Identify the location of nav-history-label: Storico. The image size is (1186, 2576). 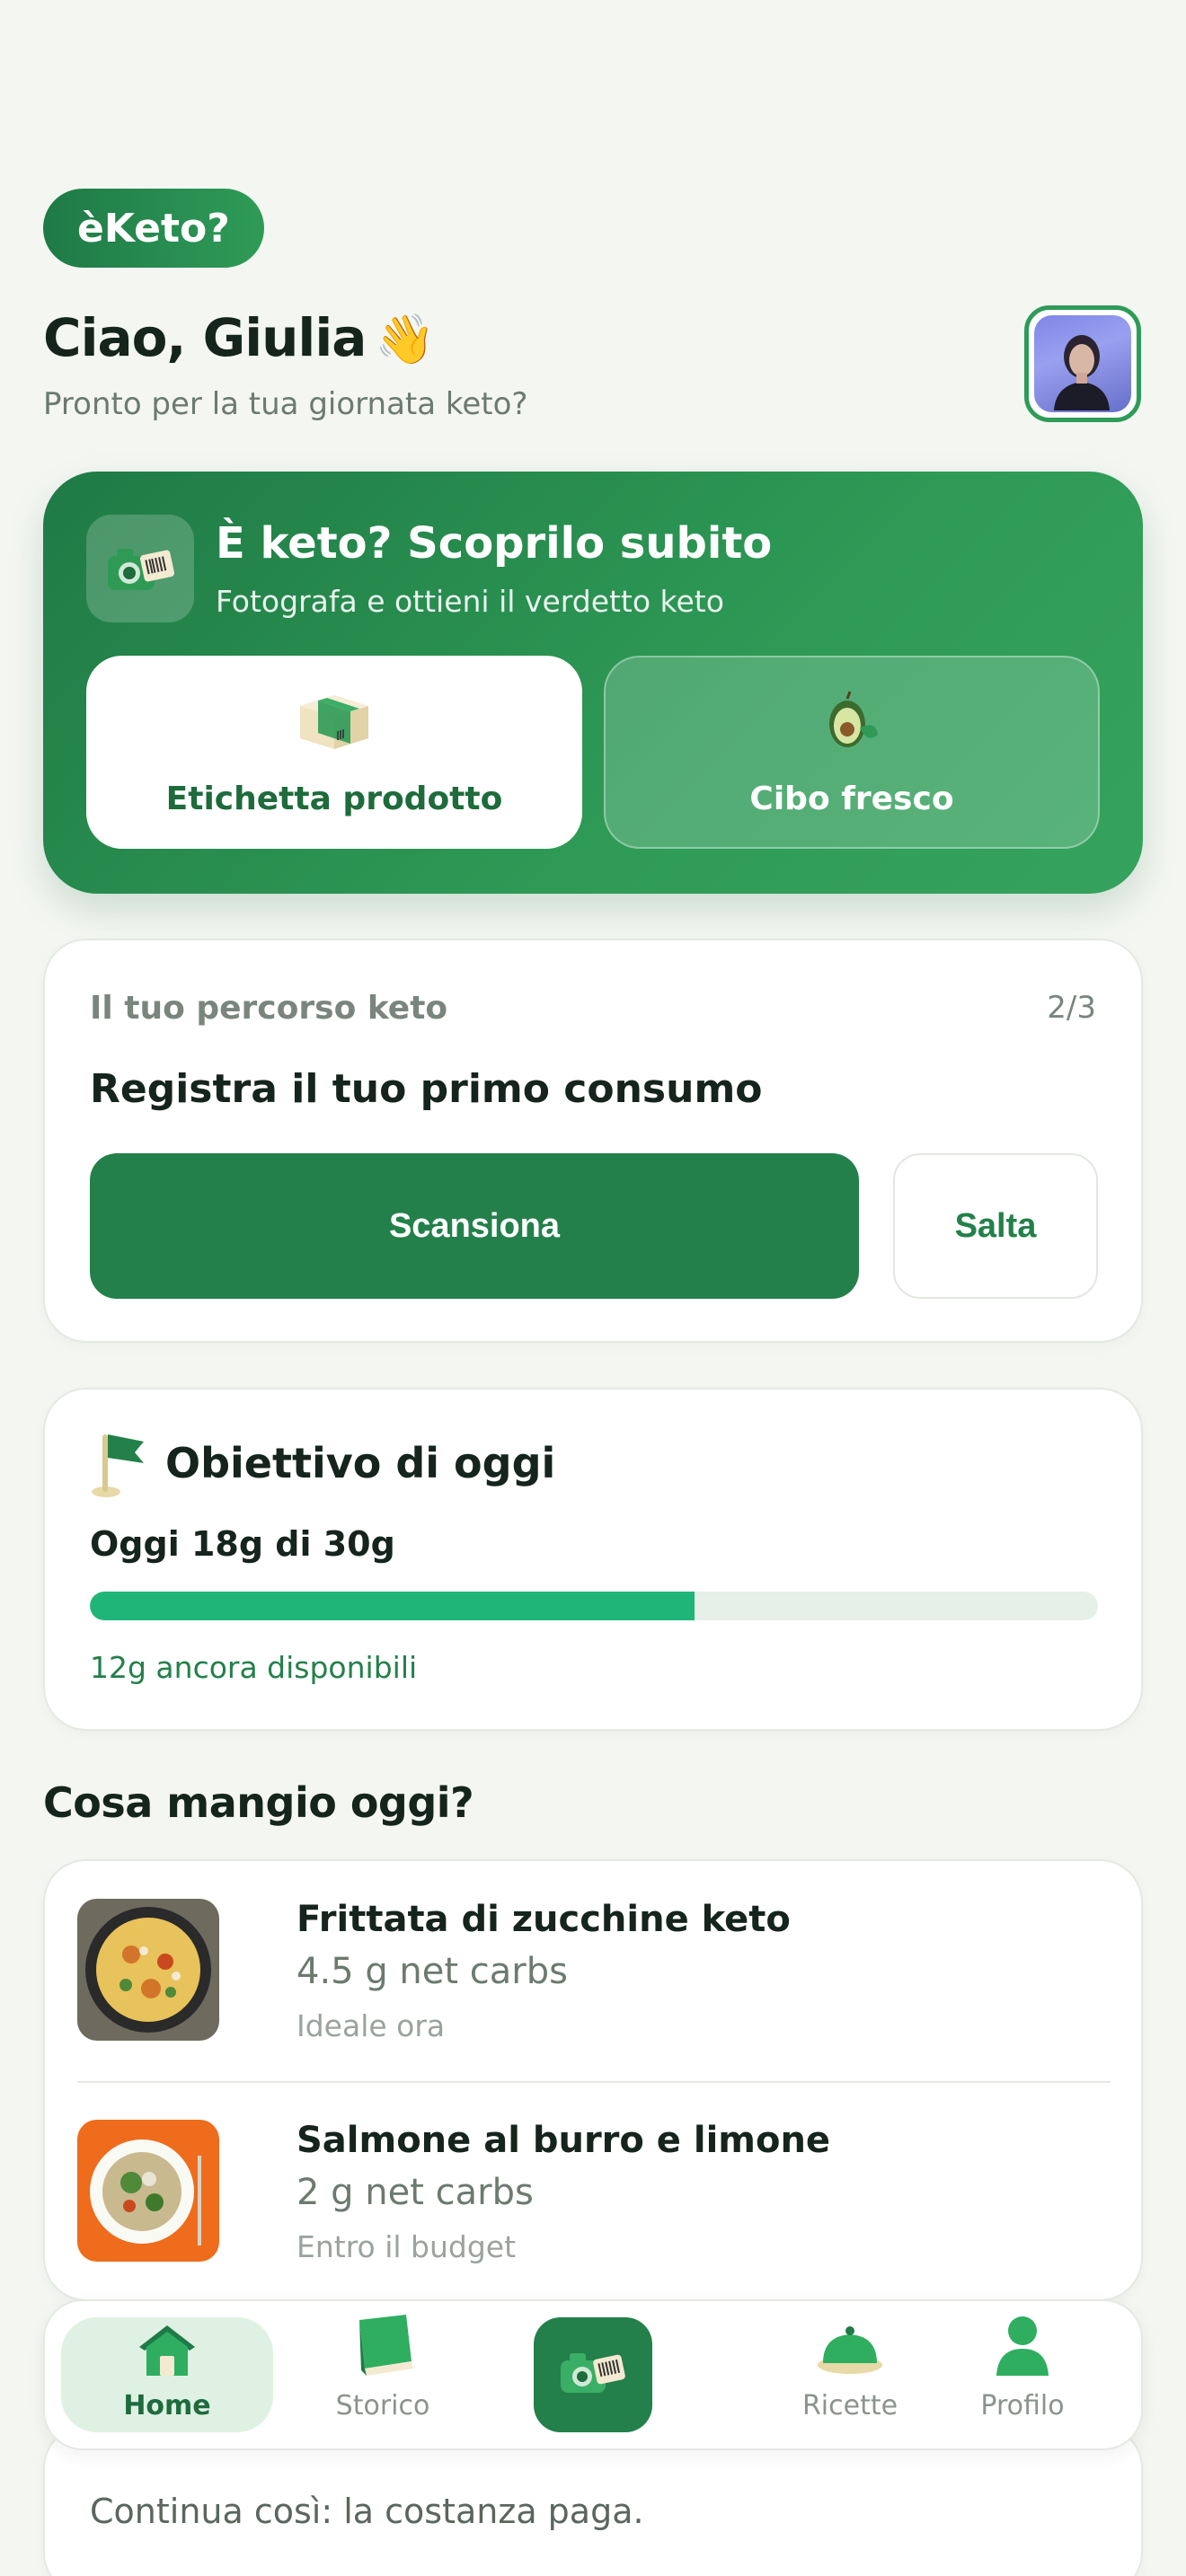
(382, 2406).